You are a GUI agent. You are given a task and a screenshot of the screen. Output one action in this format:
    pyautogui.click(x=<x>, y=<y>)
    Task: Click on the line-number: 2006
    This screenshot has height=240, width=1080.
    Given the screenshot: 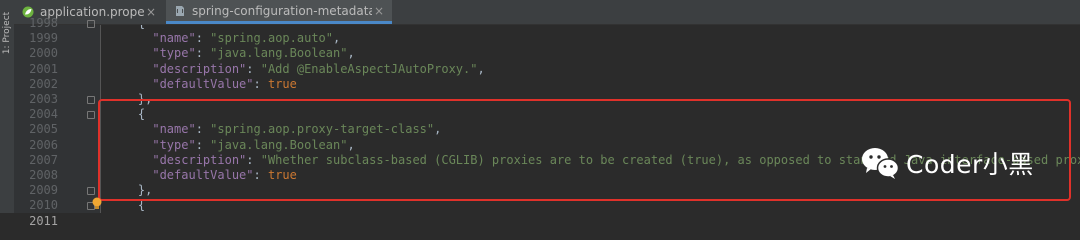 What is the action you would take?
    pyautogui.click(x=43, y=144)
    